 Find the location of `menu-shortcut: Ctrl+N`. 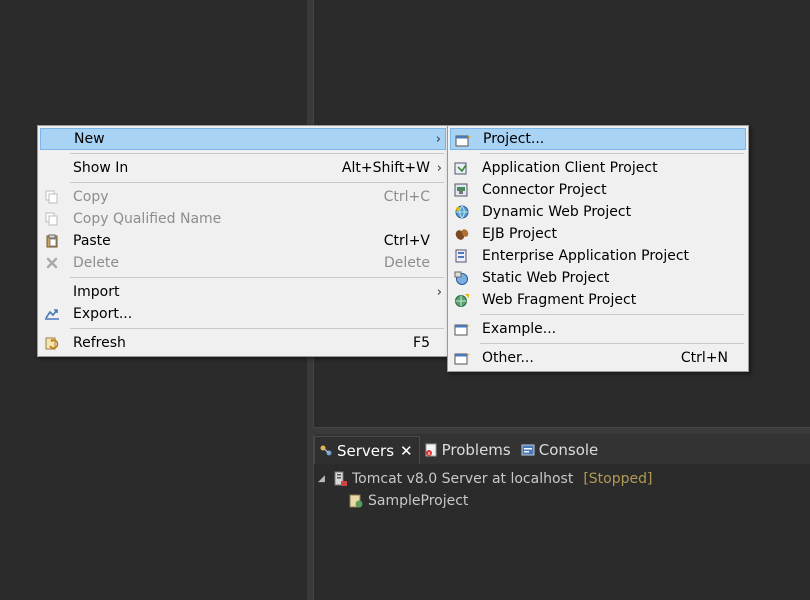

menu-shortcut: Ctrl+N is located at coordinates (704, 358).